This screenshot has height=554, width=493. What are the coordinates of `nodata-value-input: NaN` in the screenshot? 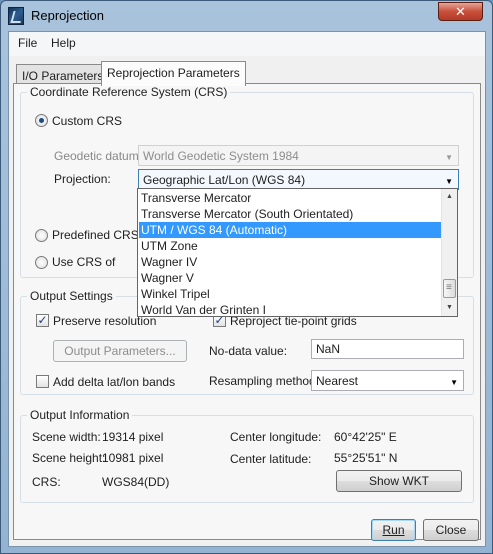 It's located at (387, 349).